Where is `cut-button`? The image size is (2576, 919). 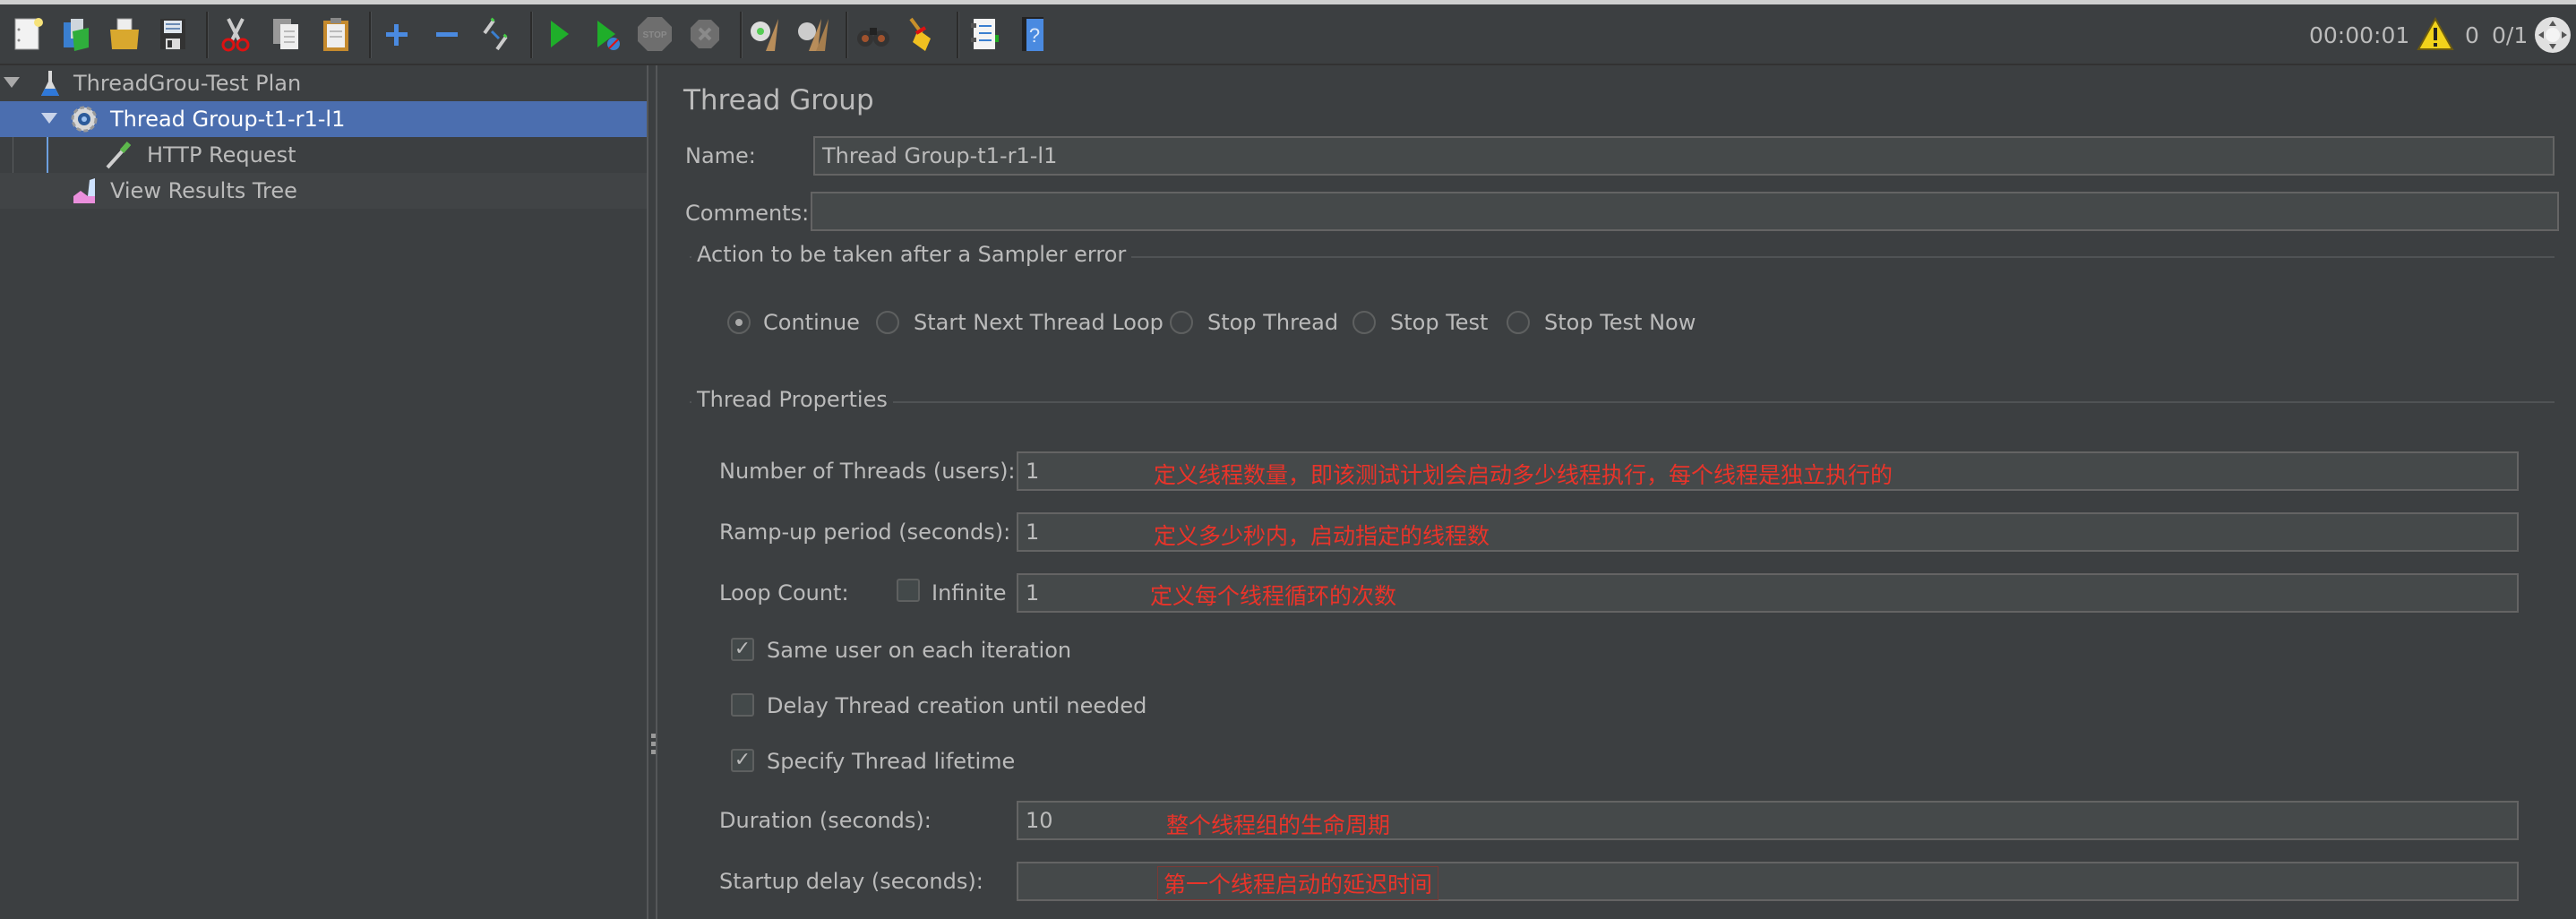 cut-button is located at coordinates (235, 34).